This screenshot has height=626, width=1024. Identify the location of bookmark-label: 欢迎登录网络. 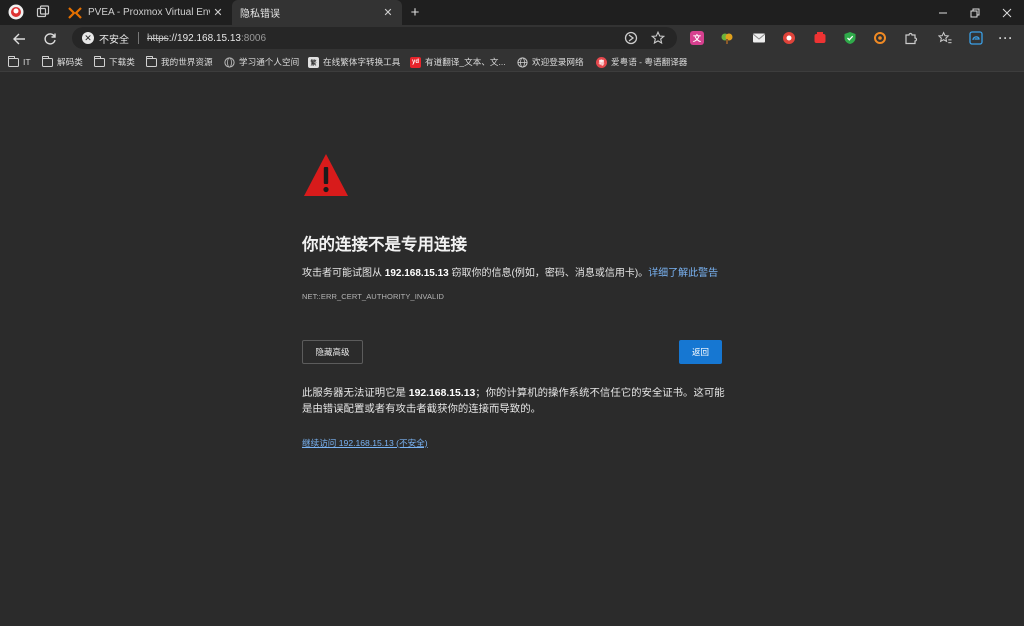
(558, 62).